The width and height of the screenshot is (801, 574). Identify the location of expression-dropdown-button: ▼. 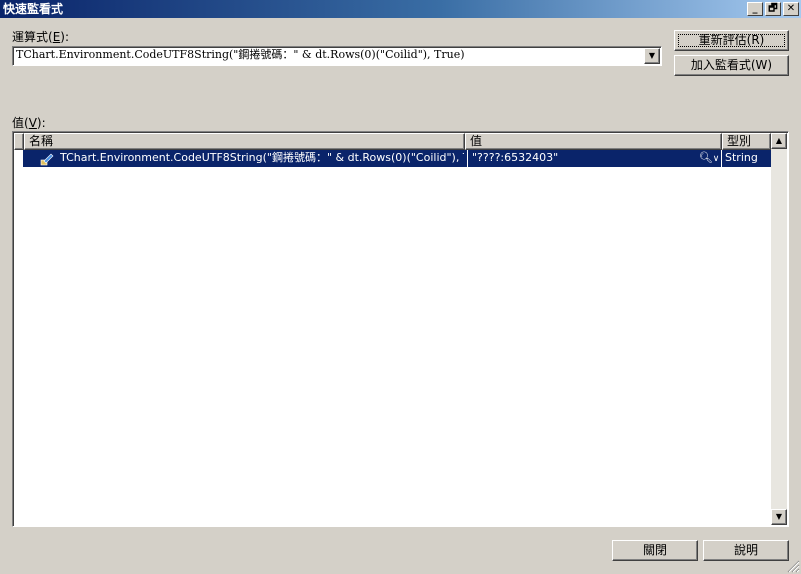
(652, 56).